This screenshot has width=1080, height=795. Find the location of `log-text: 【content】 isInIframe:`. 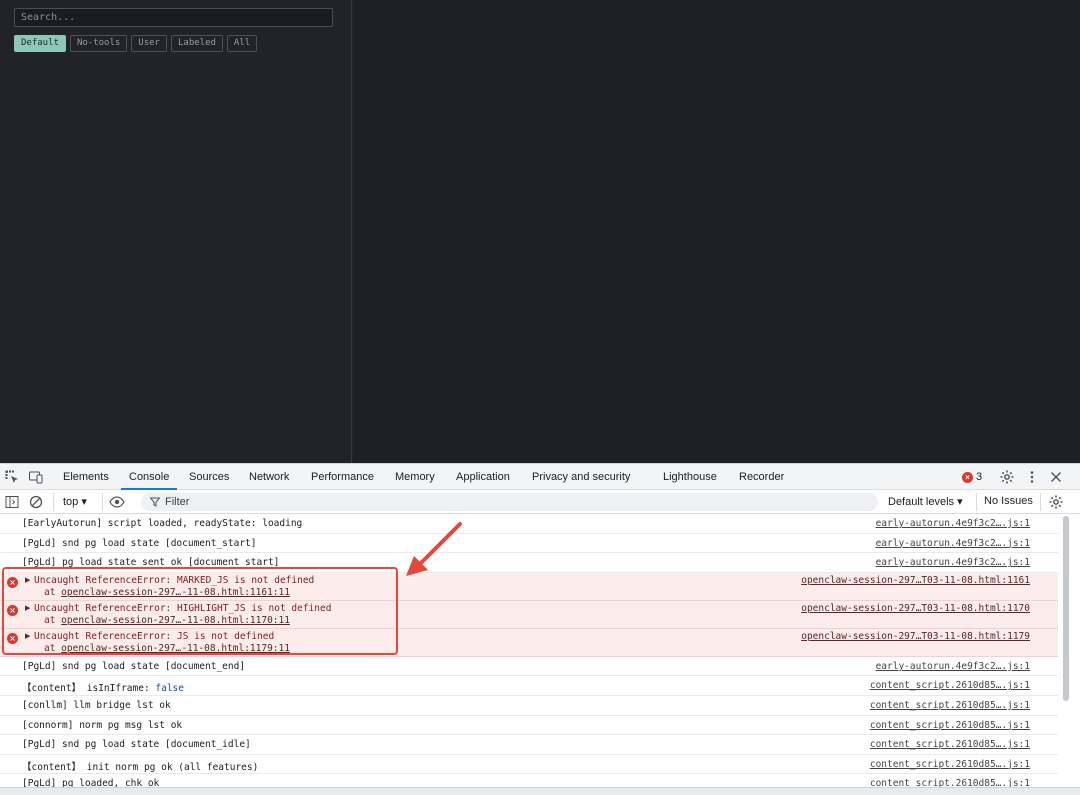

log-text: 【content】 isInIframe: is located at coordinates (89, 689).